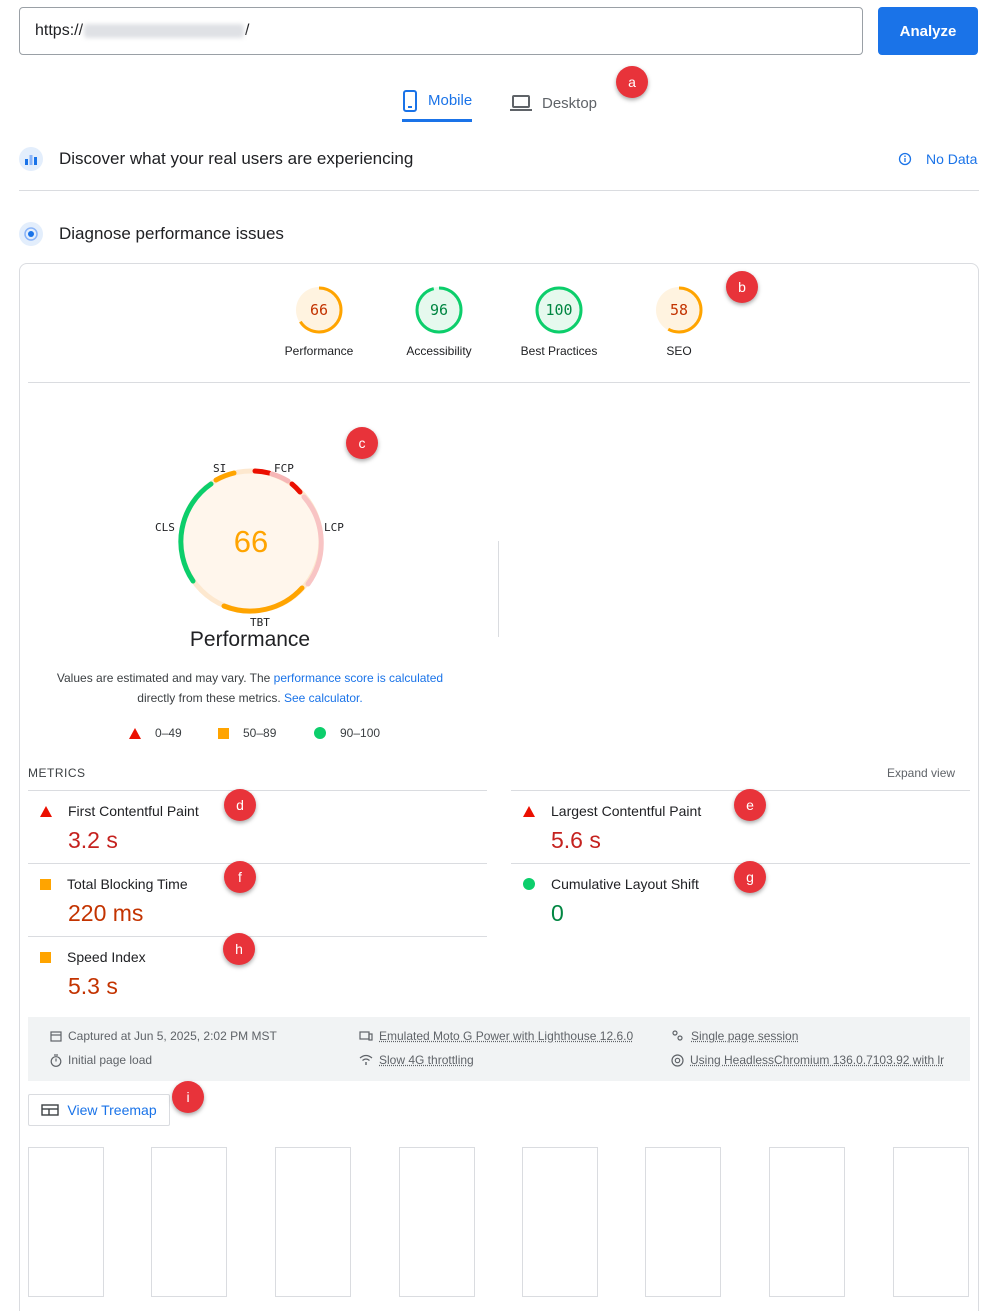  I want to click on score-ring: 100, so click(559, 310).